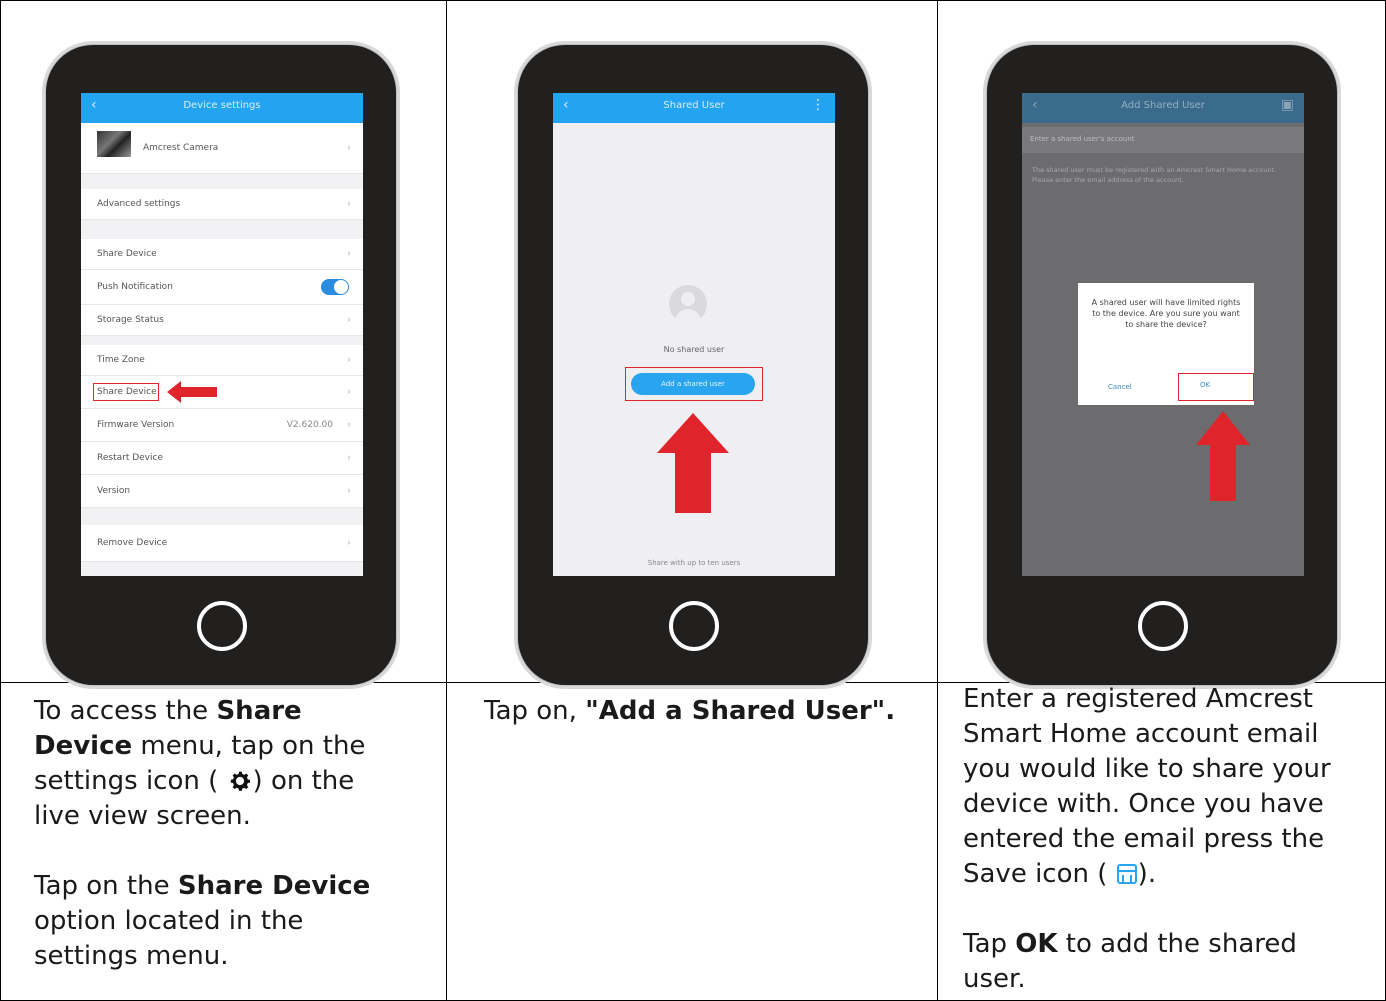 This screenshot has height=1001, width=1386. Describe the element at coordinates (1287, 105) in the screenshot. I see `save-icon: ▣` at that location.